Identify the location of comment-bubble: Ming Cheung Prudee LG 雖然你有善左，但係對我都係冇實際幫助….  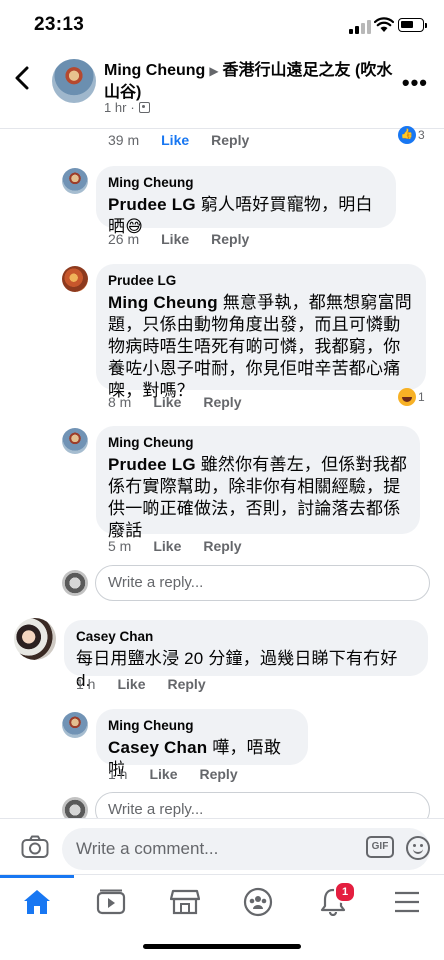
(258, 483).